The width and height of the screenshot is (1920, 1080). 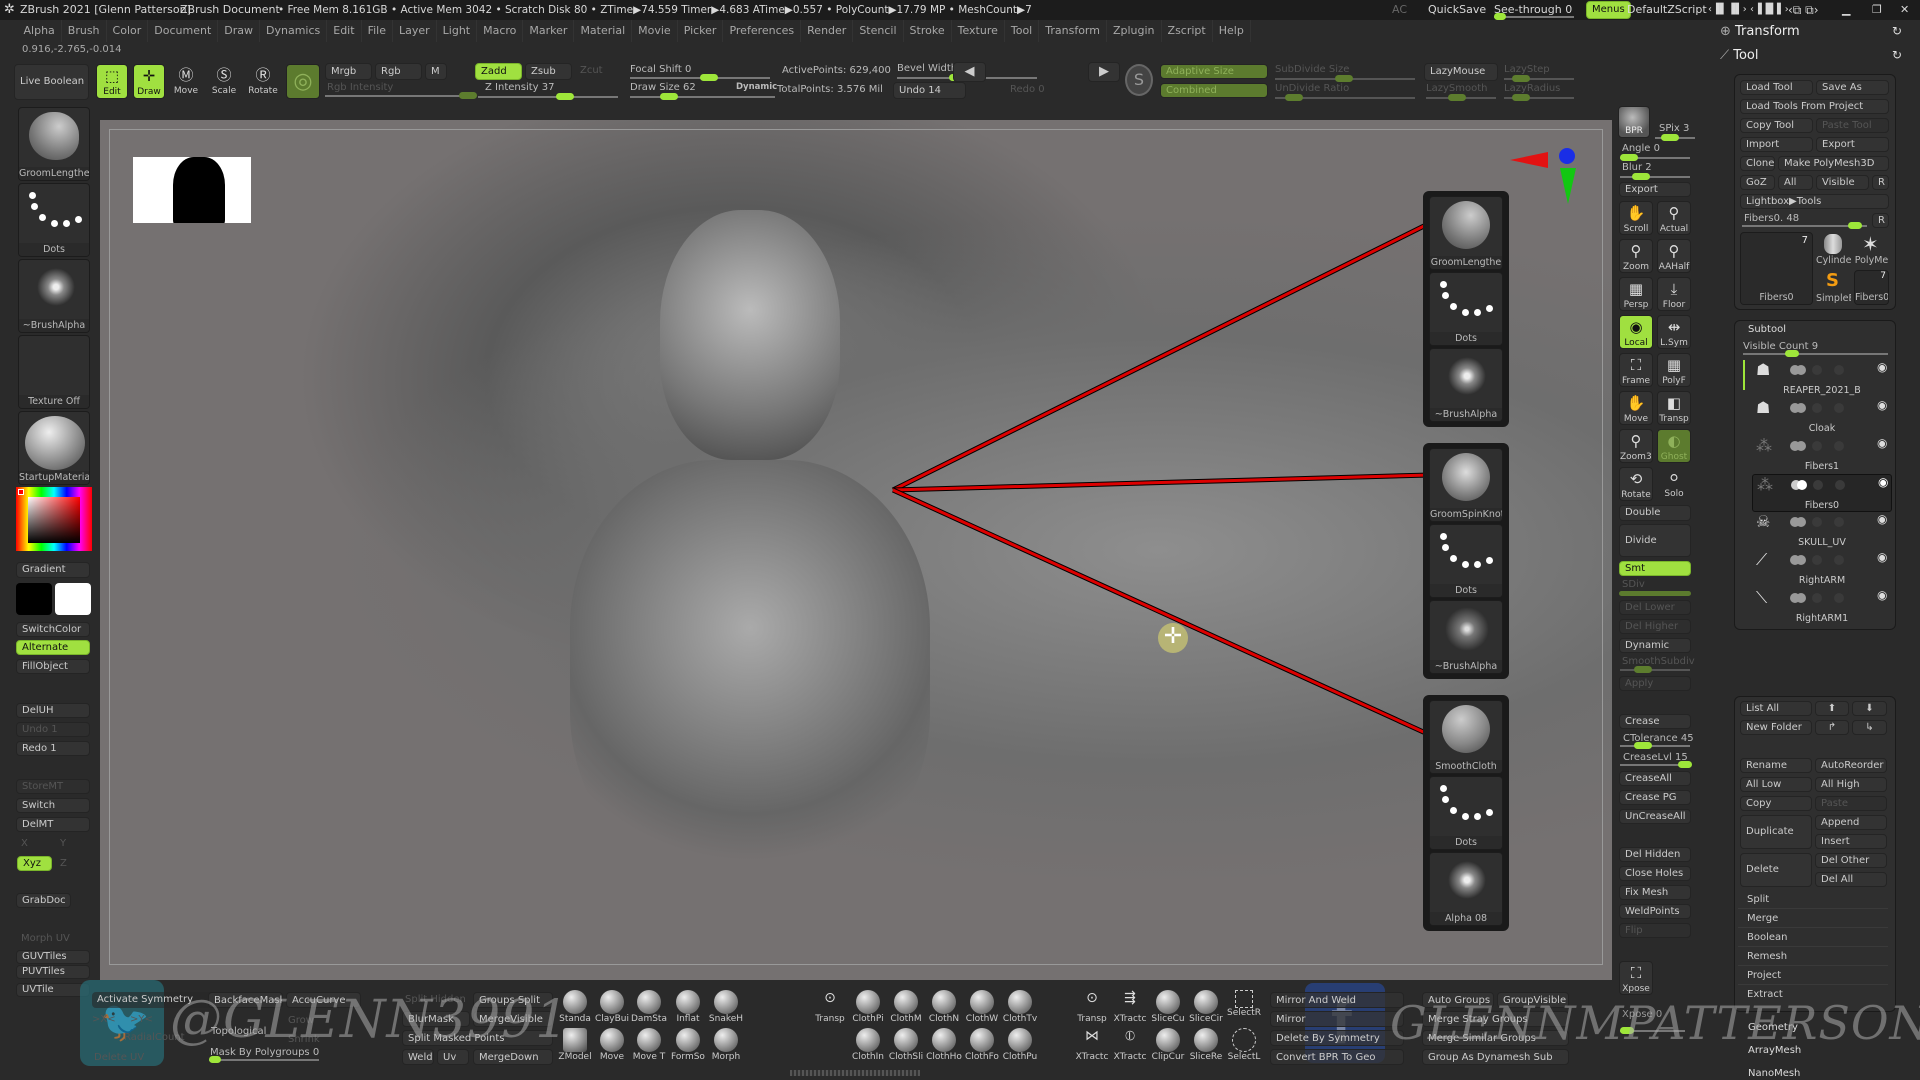 What do you see at coordinates (1852, 87) in the screenshot?
I see `save-as-button: Save As` at bounding box center [1852, 87].